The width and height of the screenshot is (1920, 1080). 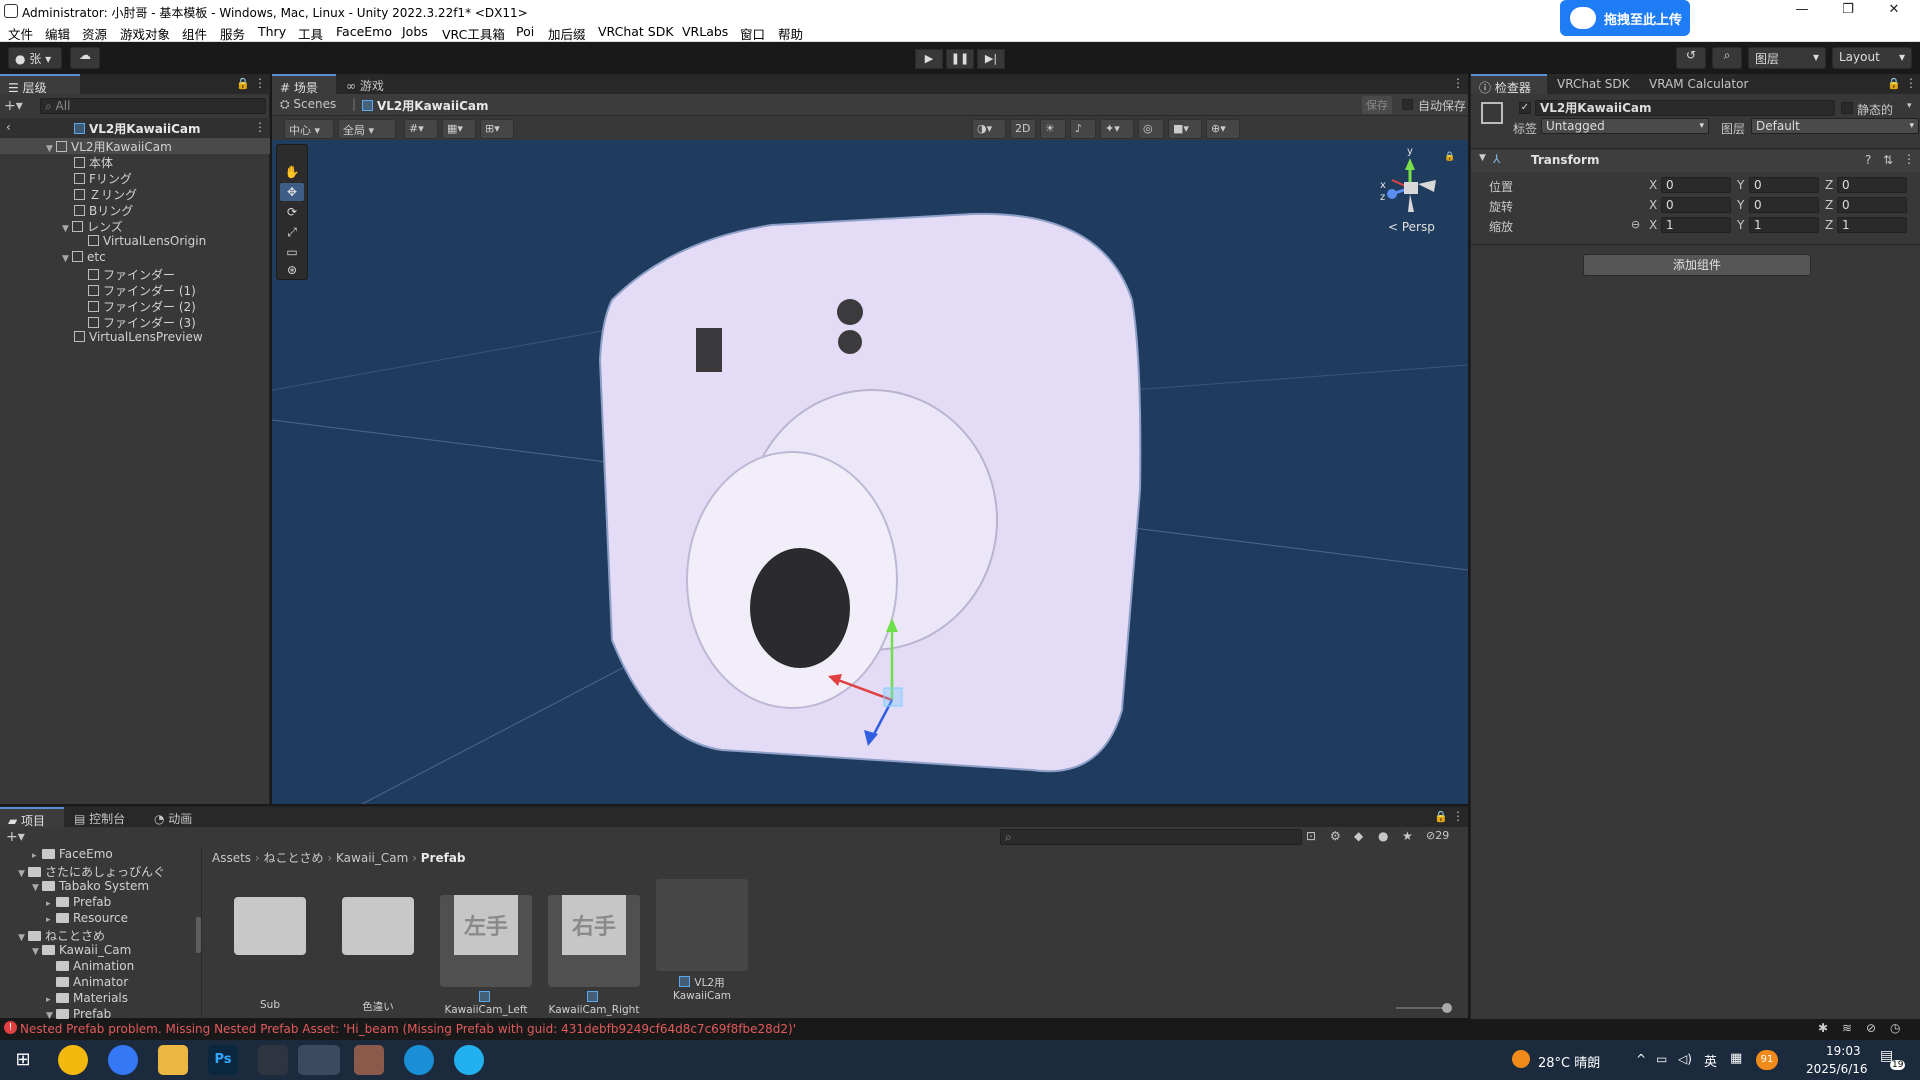 I want to click on layout-dropdown: Layout ▾, so click(x=1872, y=58).